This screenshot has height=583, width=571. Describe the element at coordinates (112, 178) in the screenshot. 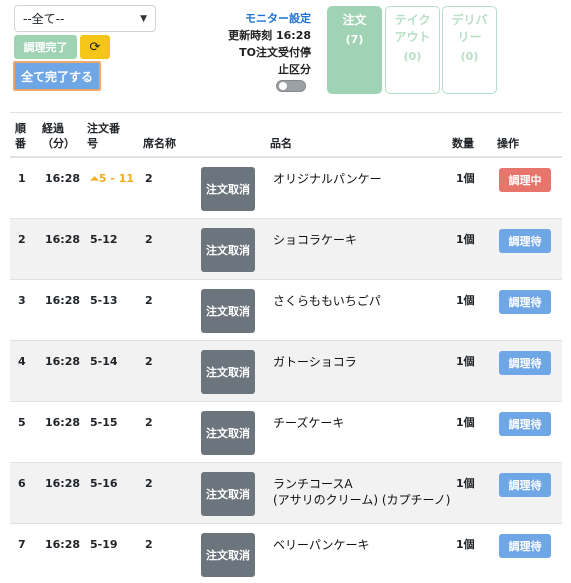

I see `row-order-no: ⏶5 - 11` at that location.